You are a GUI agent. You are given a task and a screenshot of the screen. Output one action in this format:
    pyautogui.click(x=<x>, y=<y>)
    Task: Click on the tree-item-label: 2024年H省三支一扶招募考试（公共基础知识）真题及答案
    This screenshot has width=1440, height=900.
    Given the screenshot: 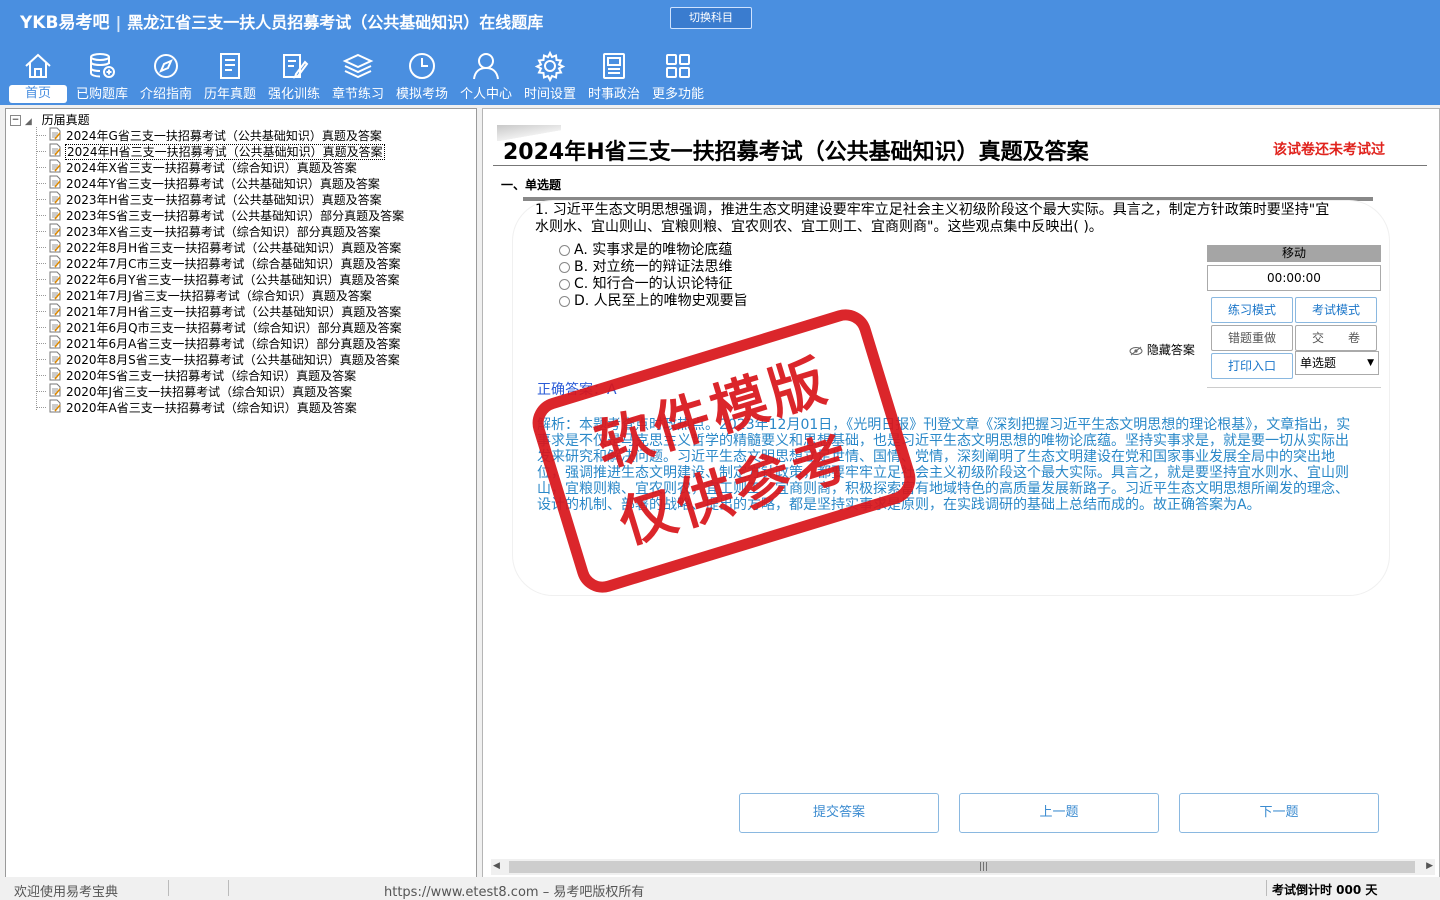 What is the action you would take?
    pyautogui.click(x=225, y=152)
    